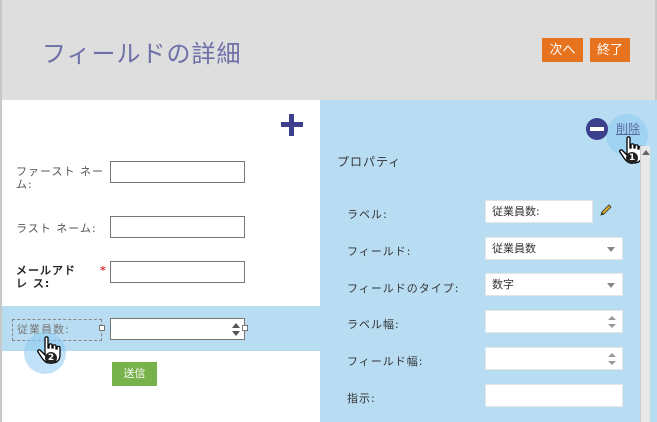  Describe the element at coordinates (554, 248) in the screenshot. I see `prop-field-select: 従業員数` at that location.